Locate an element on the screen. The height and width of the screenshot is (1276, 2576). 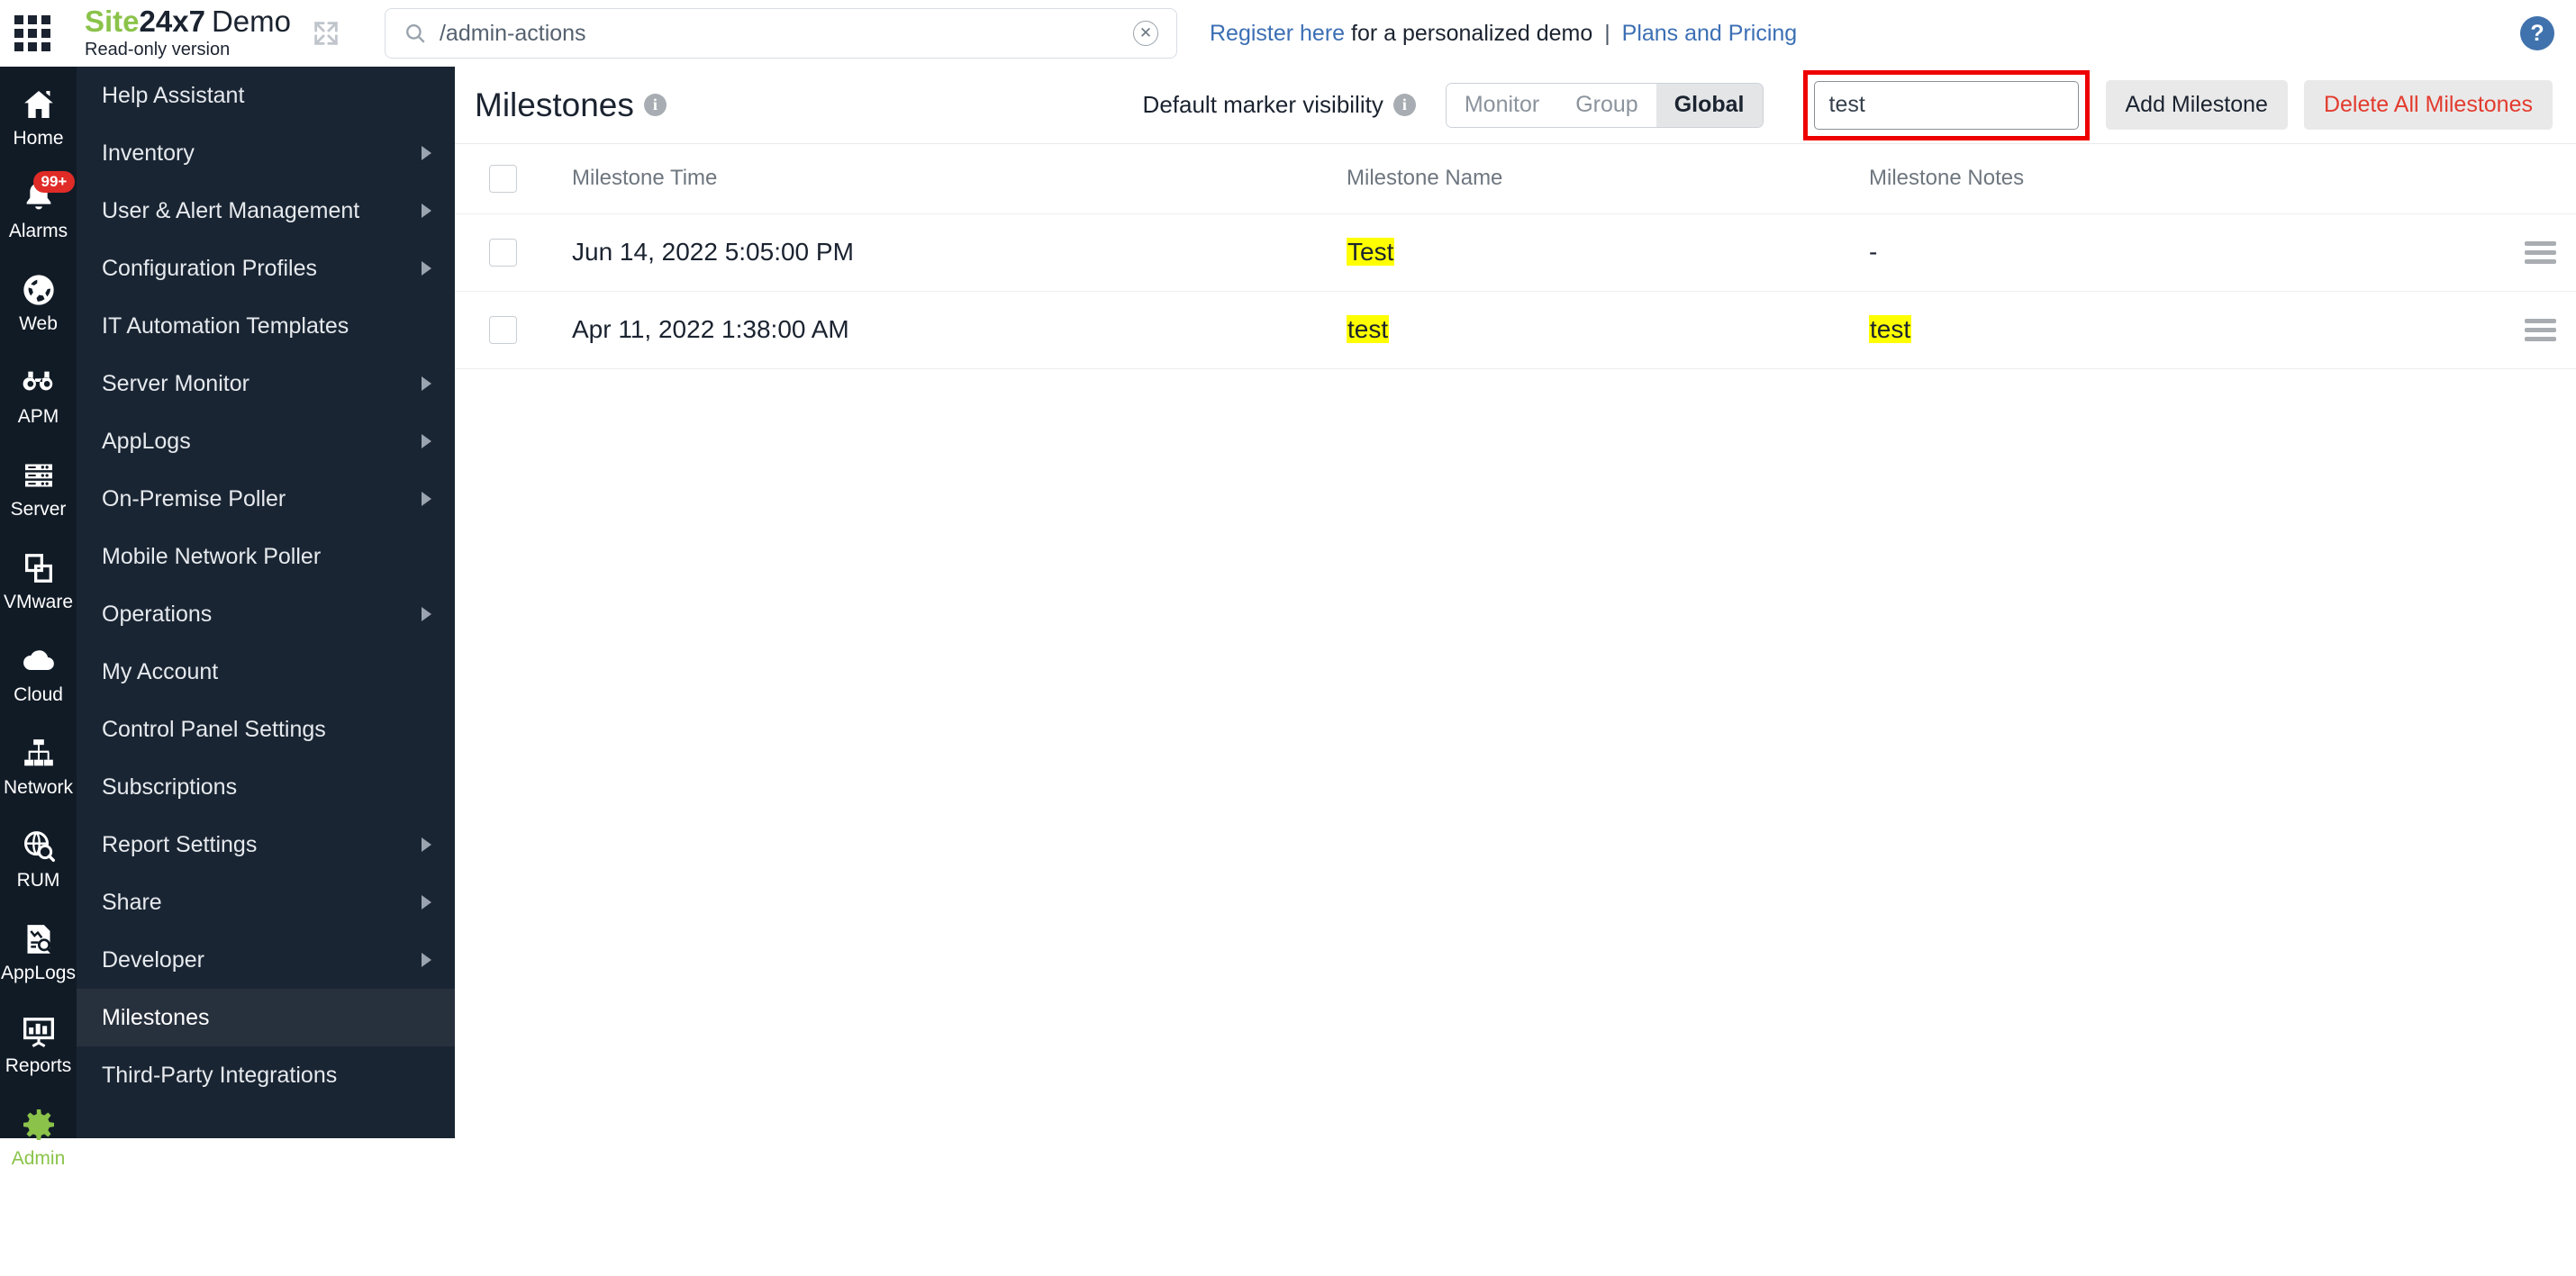
marker-visibility-segmented: Monitor Group Global is located at coordinates (1604, 105).